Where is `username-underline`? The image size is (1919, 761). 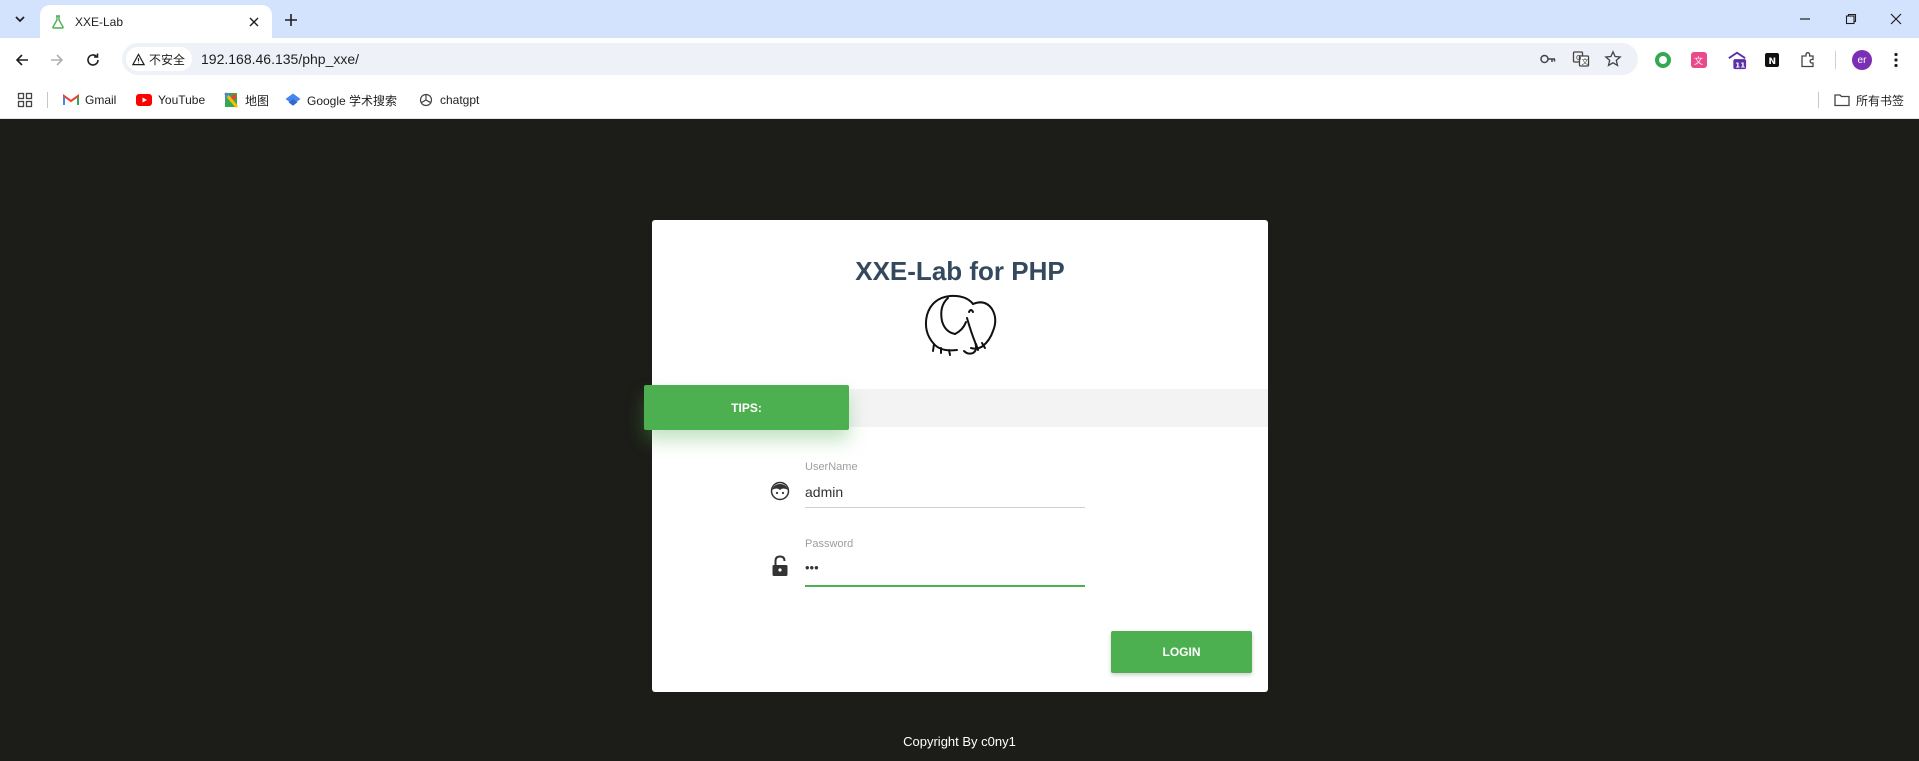 username-underline is located at coordinates (945, 507).